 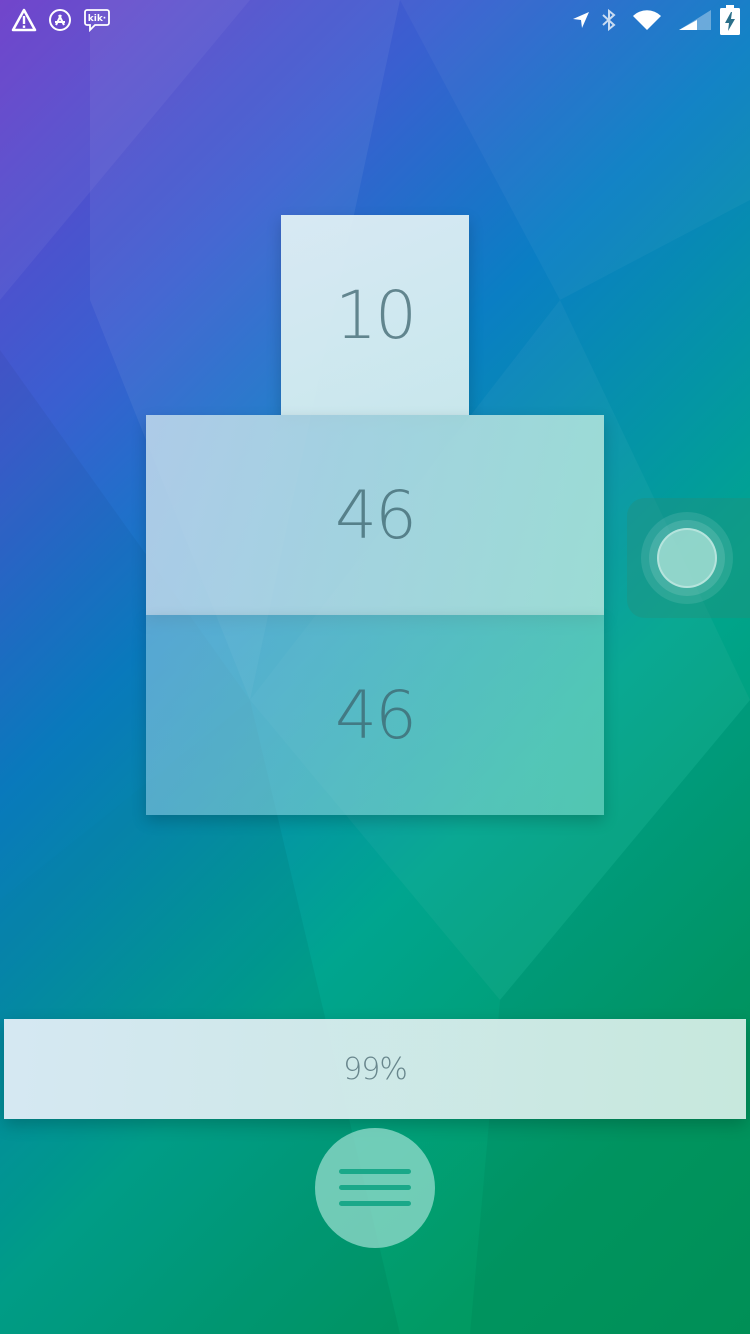 I want to click on wifi-icon, so click(x=647, y=20).